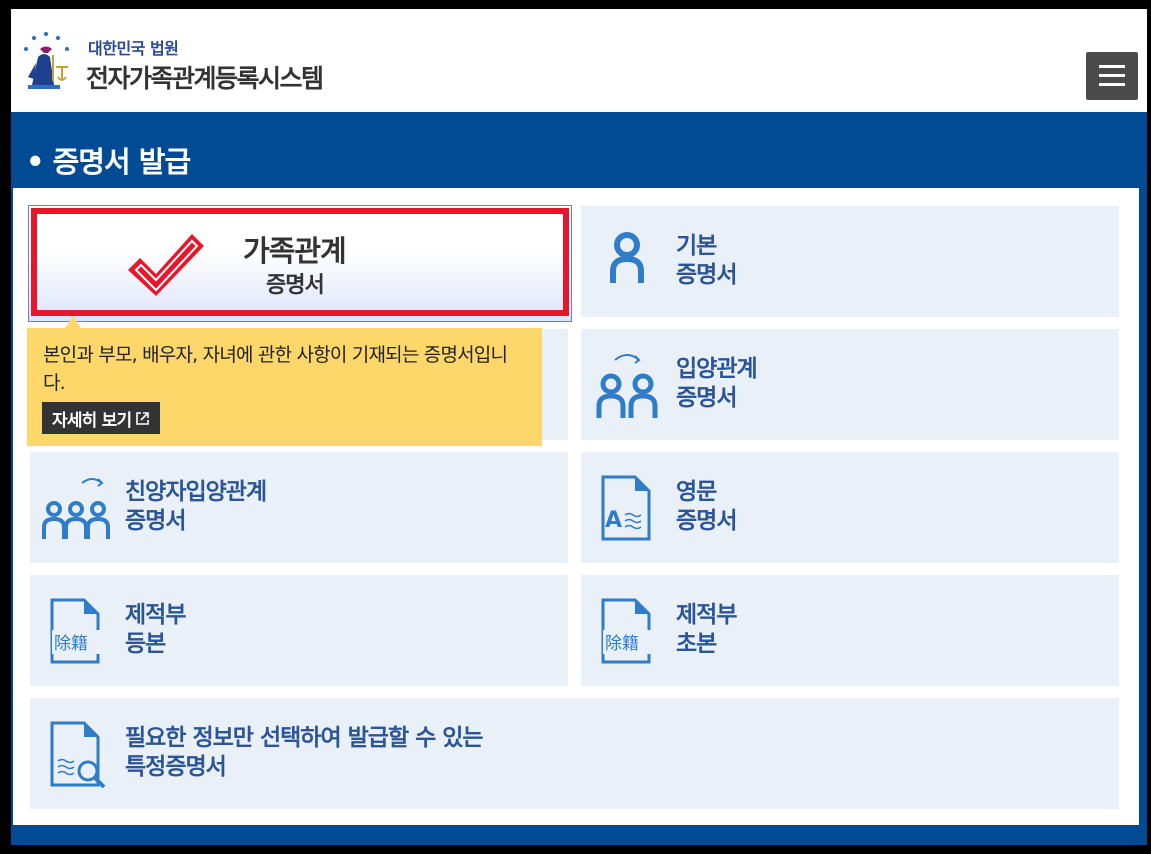 This screenshot has width=1151, height=854. What do you see at coordinates (295, 251) in the screenshot?
I see `card-title: 가족관계` at bounding box center [295, 251].